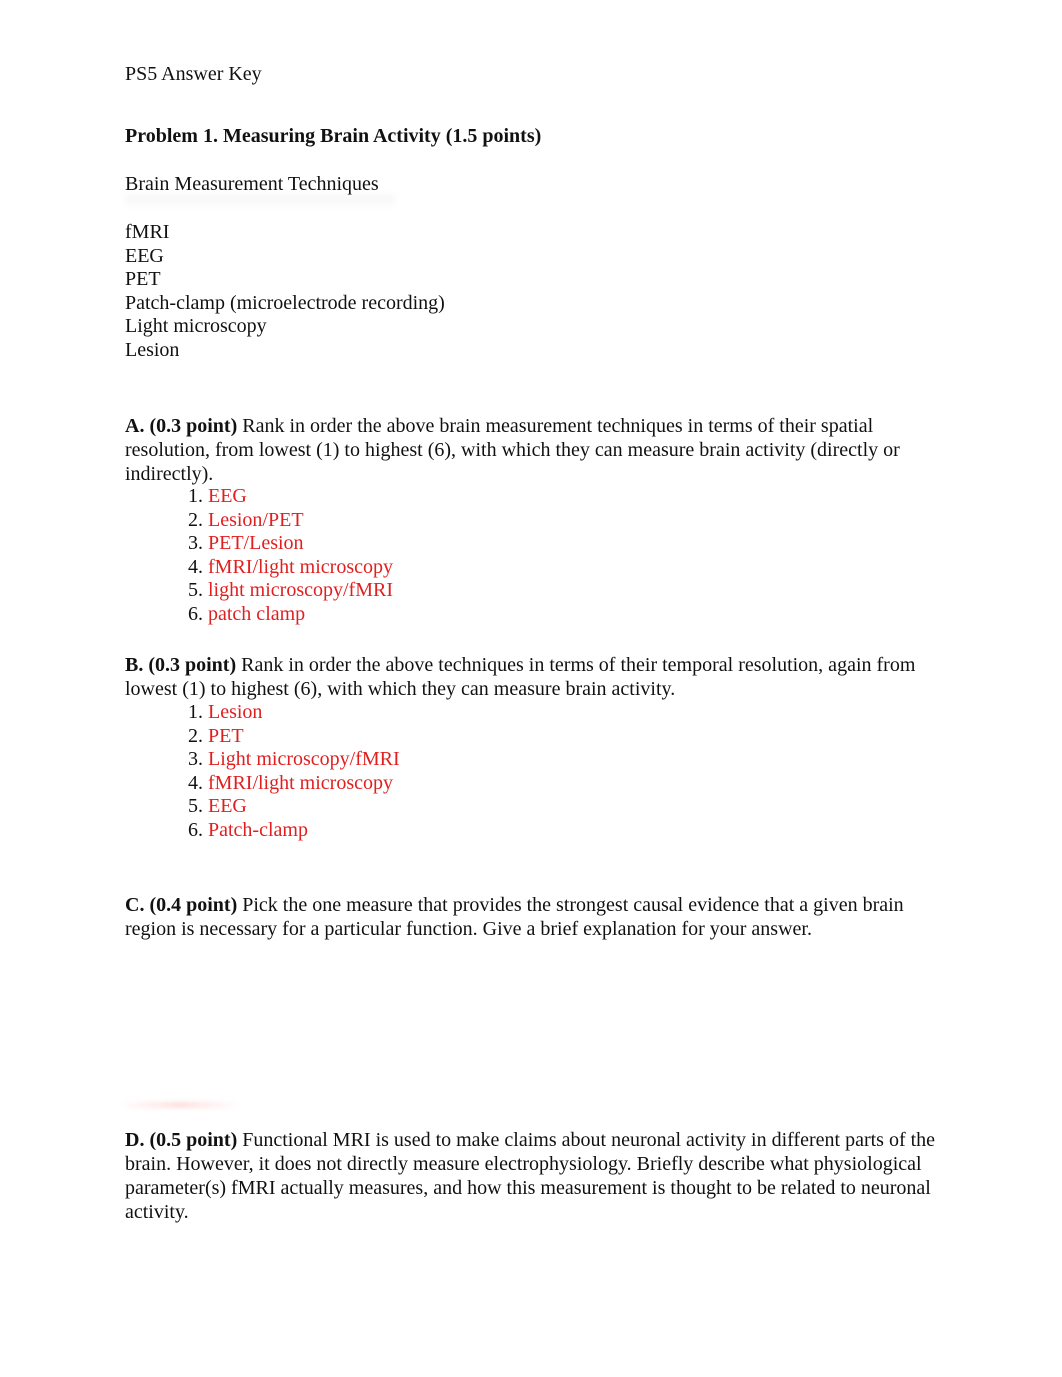  What do you see at coordinates (256, 543) in the screenshot?
I see `answer-text: PET/Lesion` at bounding box center [256, 543].